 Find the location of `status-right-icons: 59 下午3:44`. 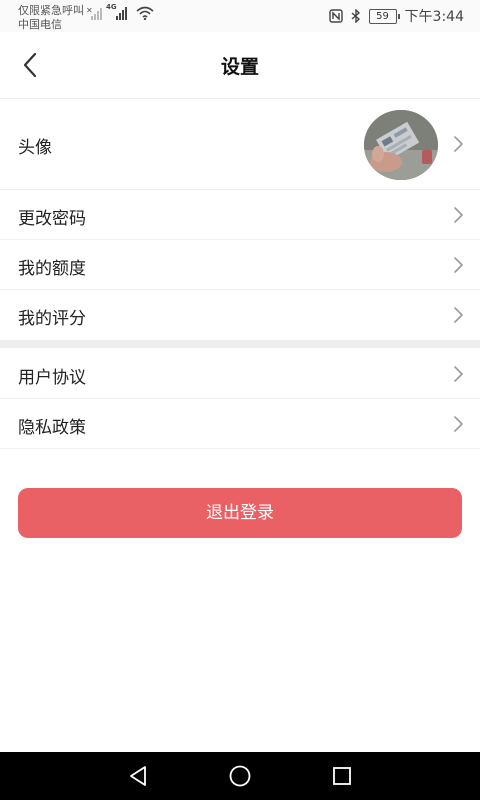

status-right-icons: 59 下午3:44 is located at coordinates (396, 16).